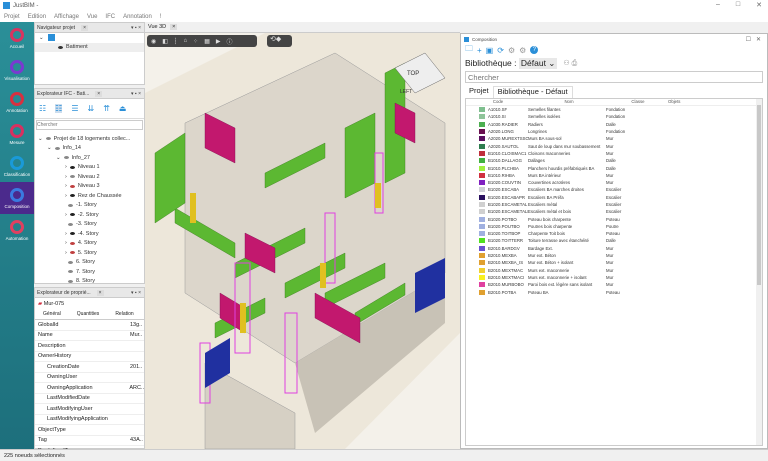 The width and height of the screenshot is (768, 461). I want to click on menu-item: Annotation, so click(137, 17).